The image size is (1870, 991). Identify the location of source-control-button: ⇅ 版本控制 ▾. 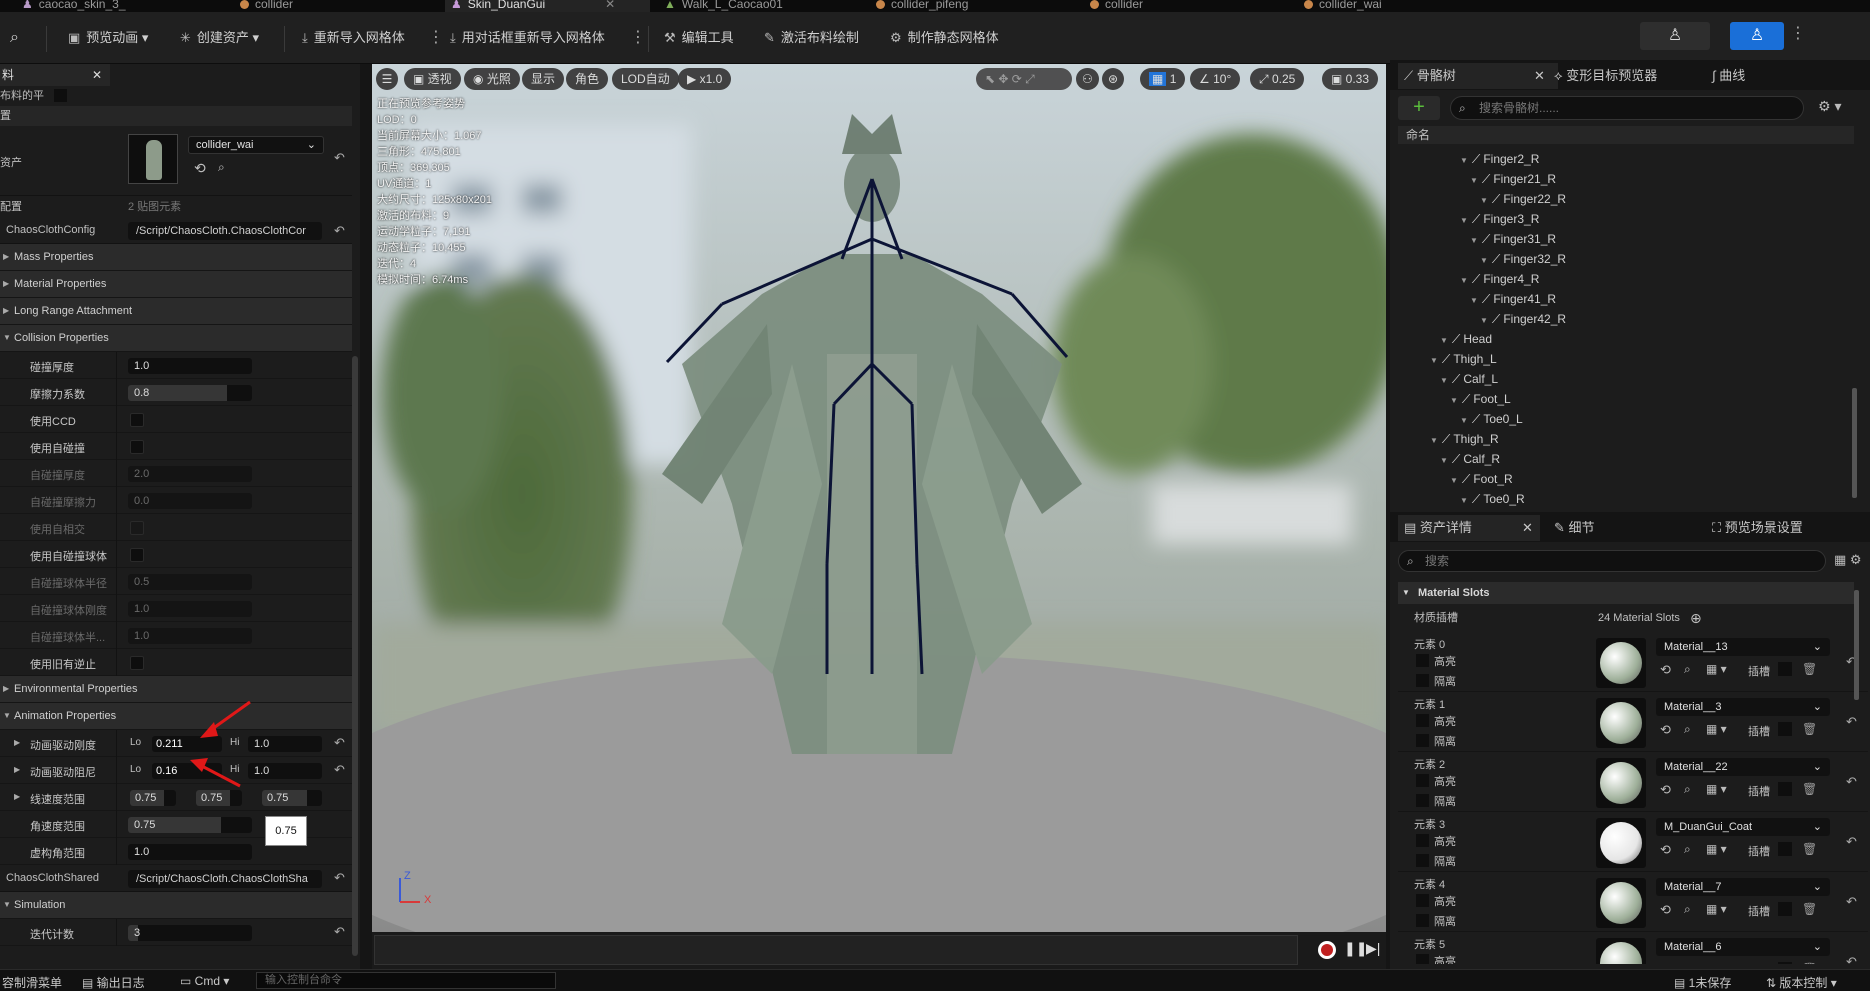
(1801, 982).